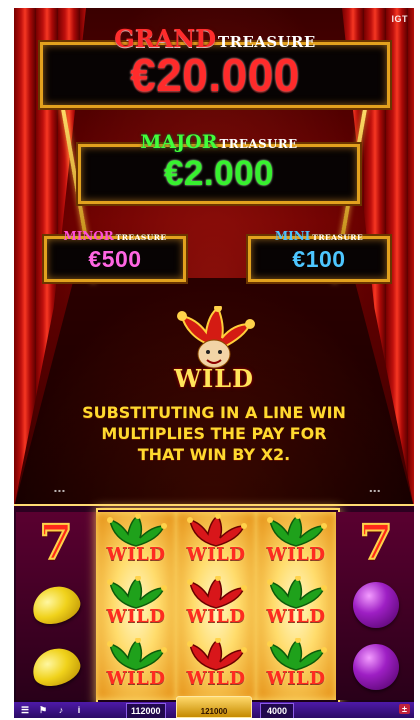 The image size is (420, 720). I want to click on grand-jackpot-panel: GRAND TREASURE €20.000, so click(215, 67).